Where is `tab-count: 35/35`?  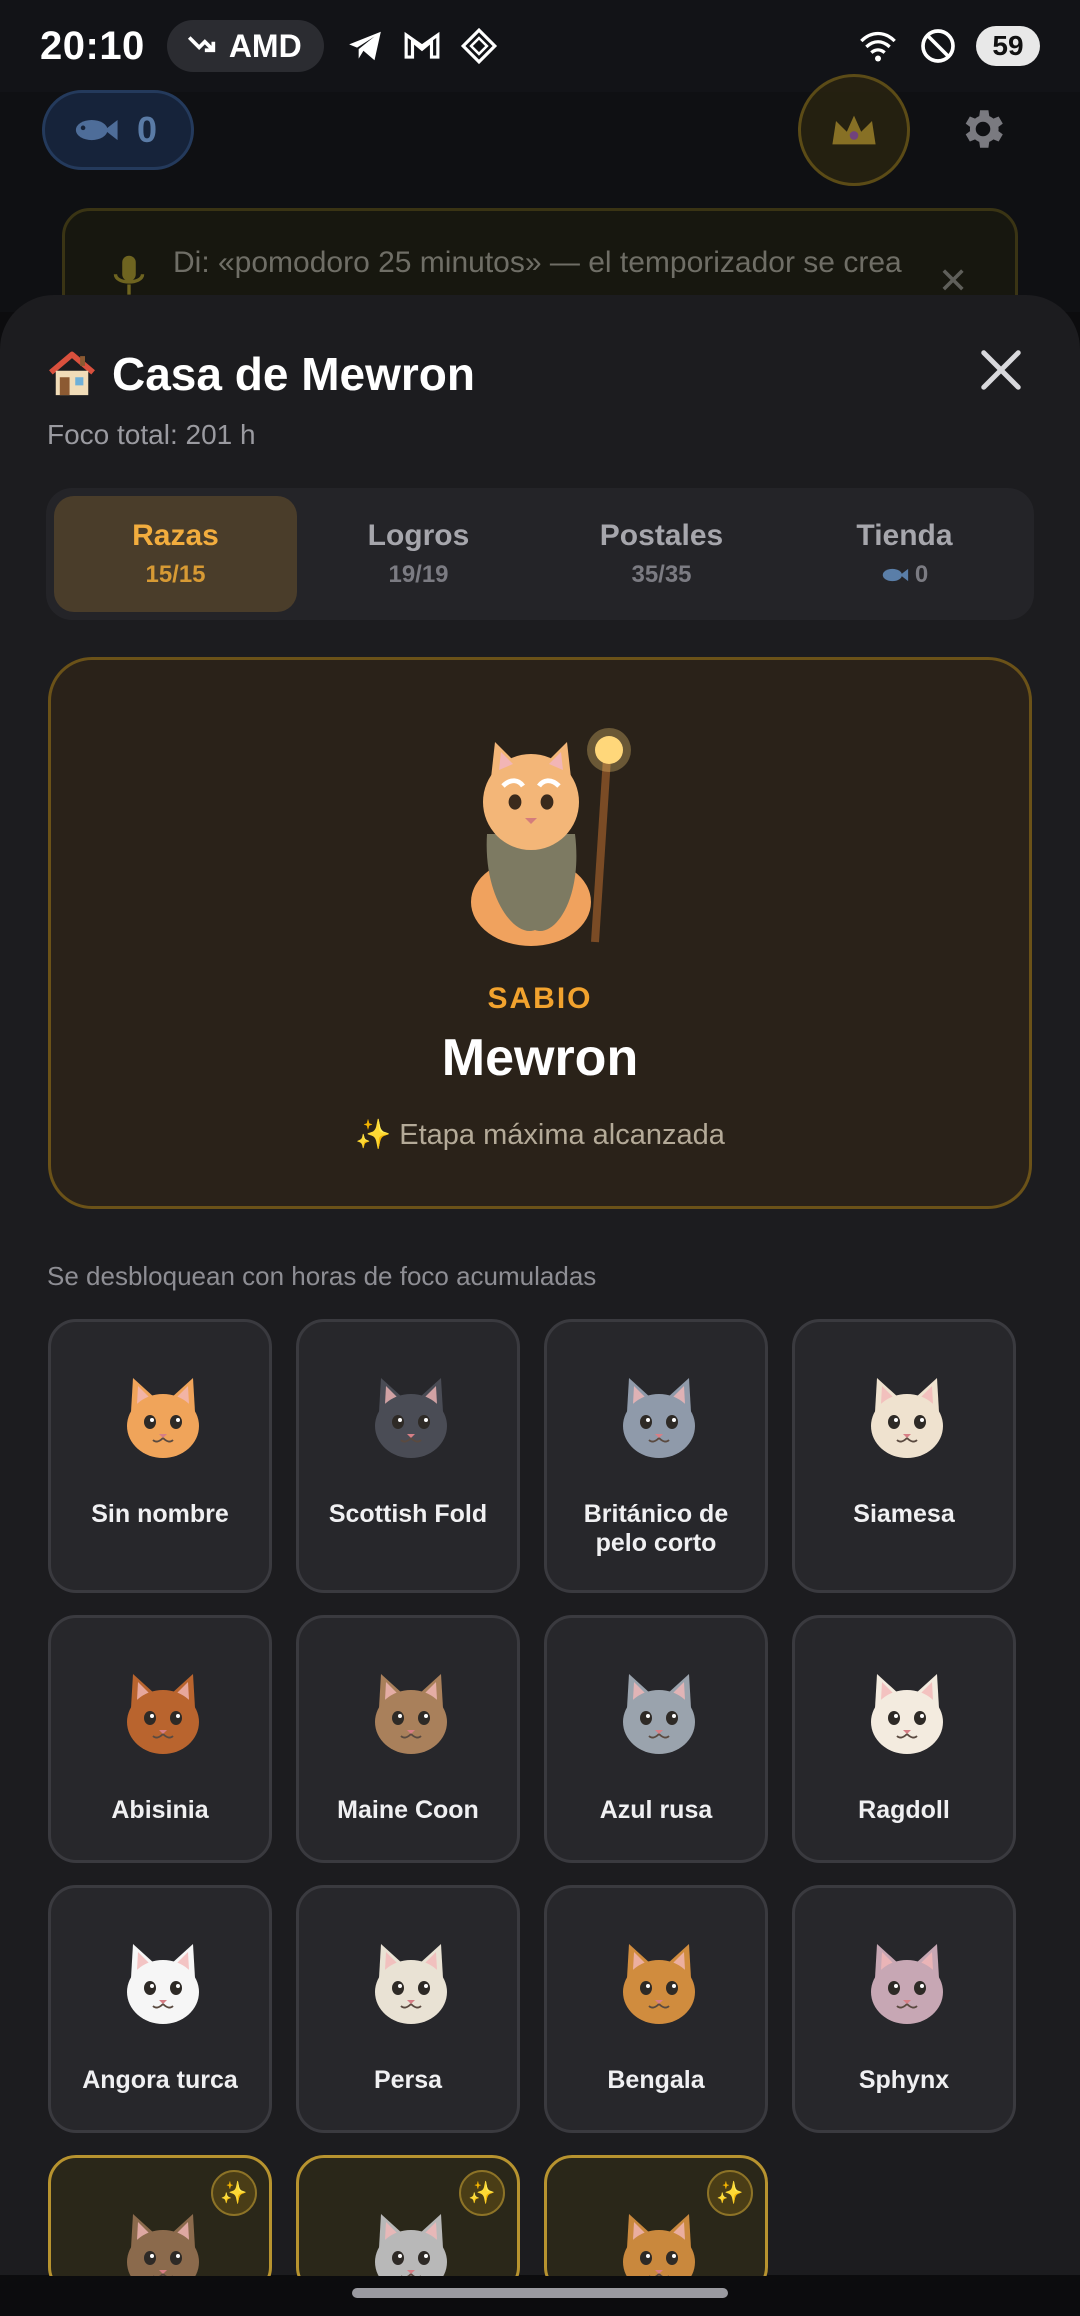 tab-count: 35/35 is located at coordinates (661, 574).